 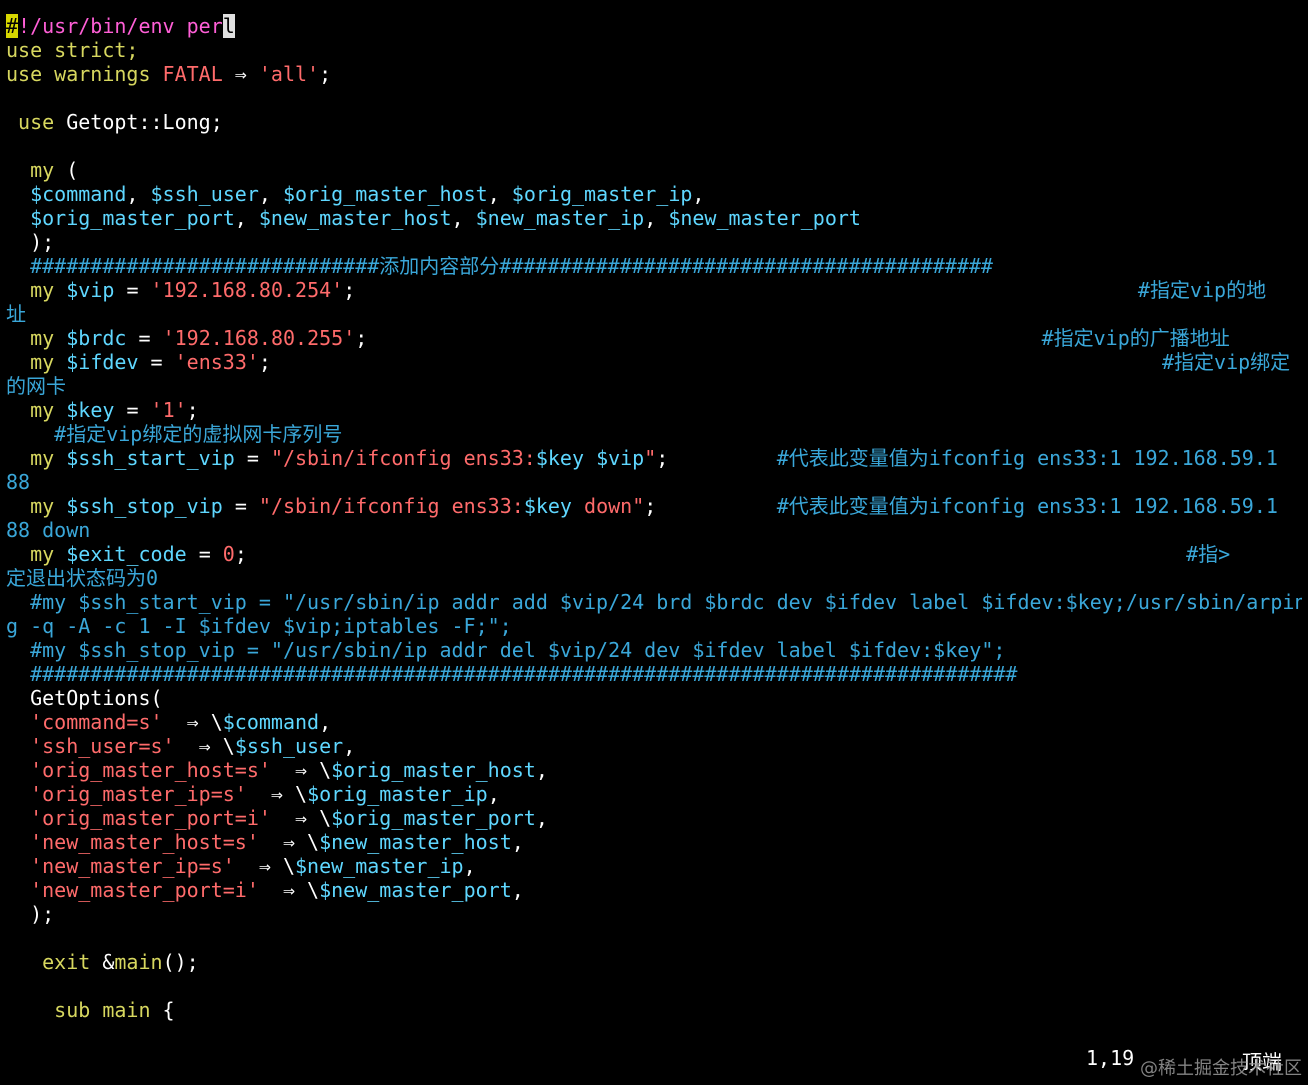 I want to click on code-line: 'orig_master_ip=s' ⇒ \$orig_master_ip,, so click(x=654, y=794).